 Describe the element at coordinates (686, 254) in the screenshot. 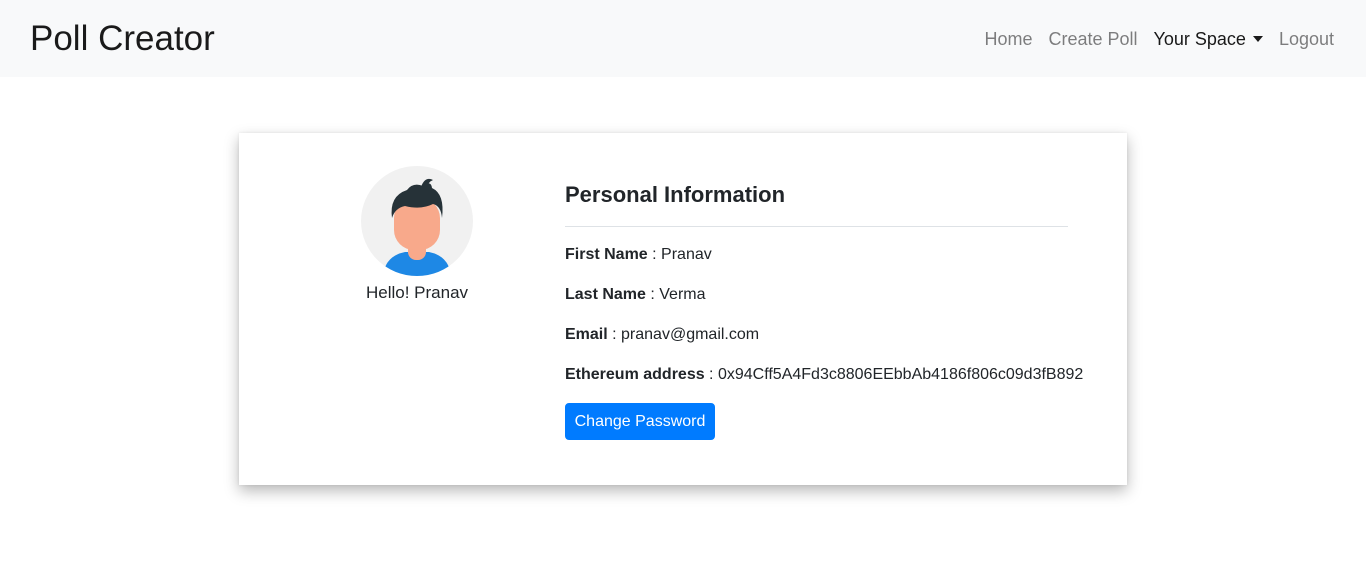

I see `first-name-value: Pranav` at that location.